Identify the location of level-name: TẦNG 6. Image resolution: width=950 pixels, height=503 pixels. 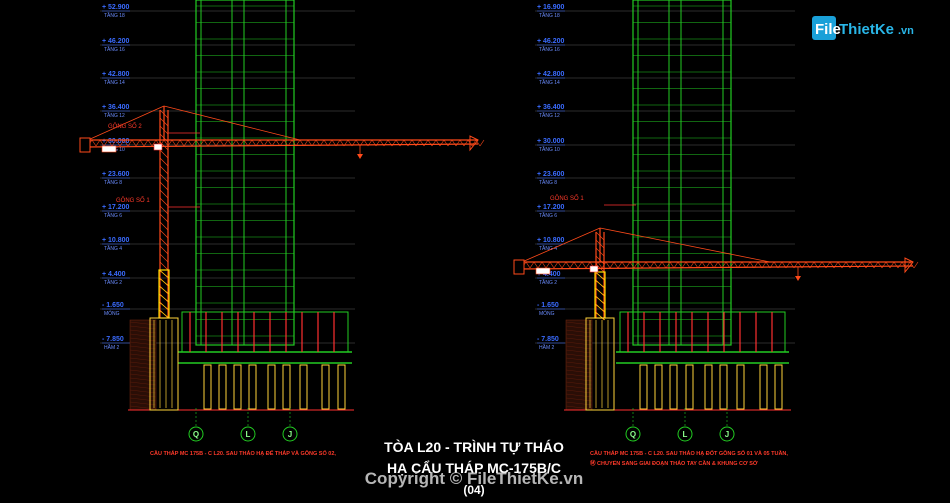
(548, 215).